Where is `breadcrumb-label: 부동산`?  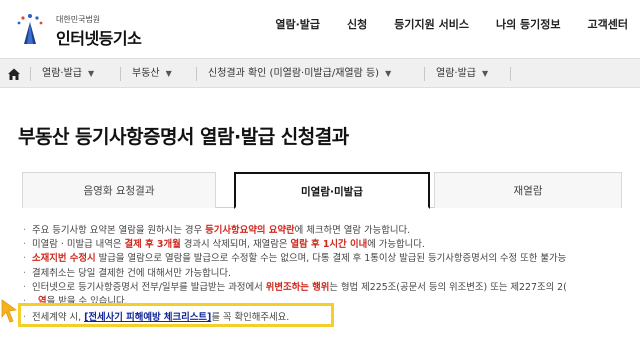 breadcrumb-label: 부동산 is located at coordinates (146, 73).